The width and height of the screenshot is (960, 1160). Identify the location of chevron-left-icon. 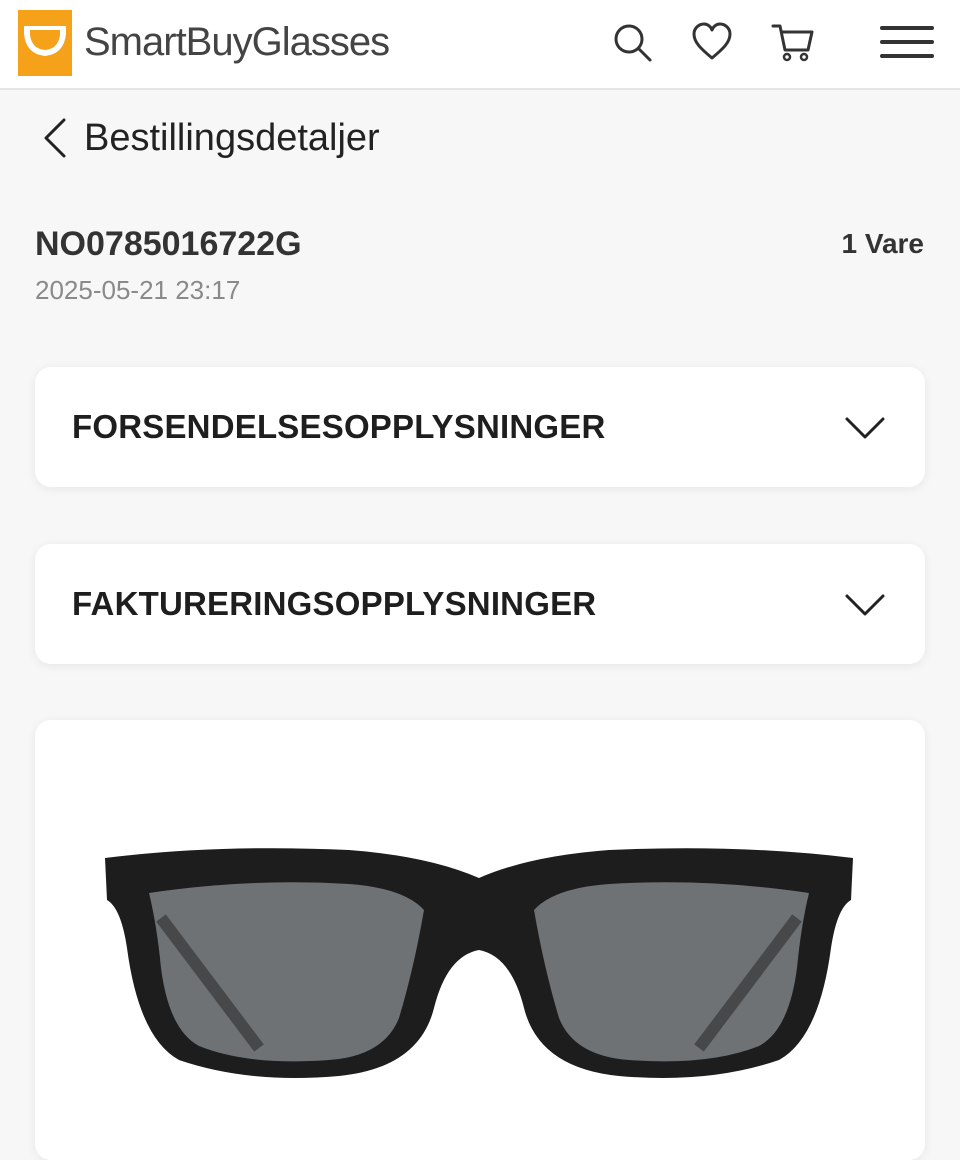
(55, 138).